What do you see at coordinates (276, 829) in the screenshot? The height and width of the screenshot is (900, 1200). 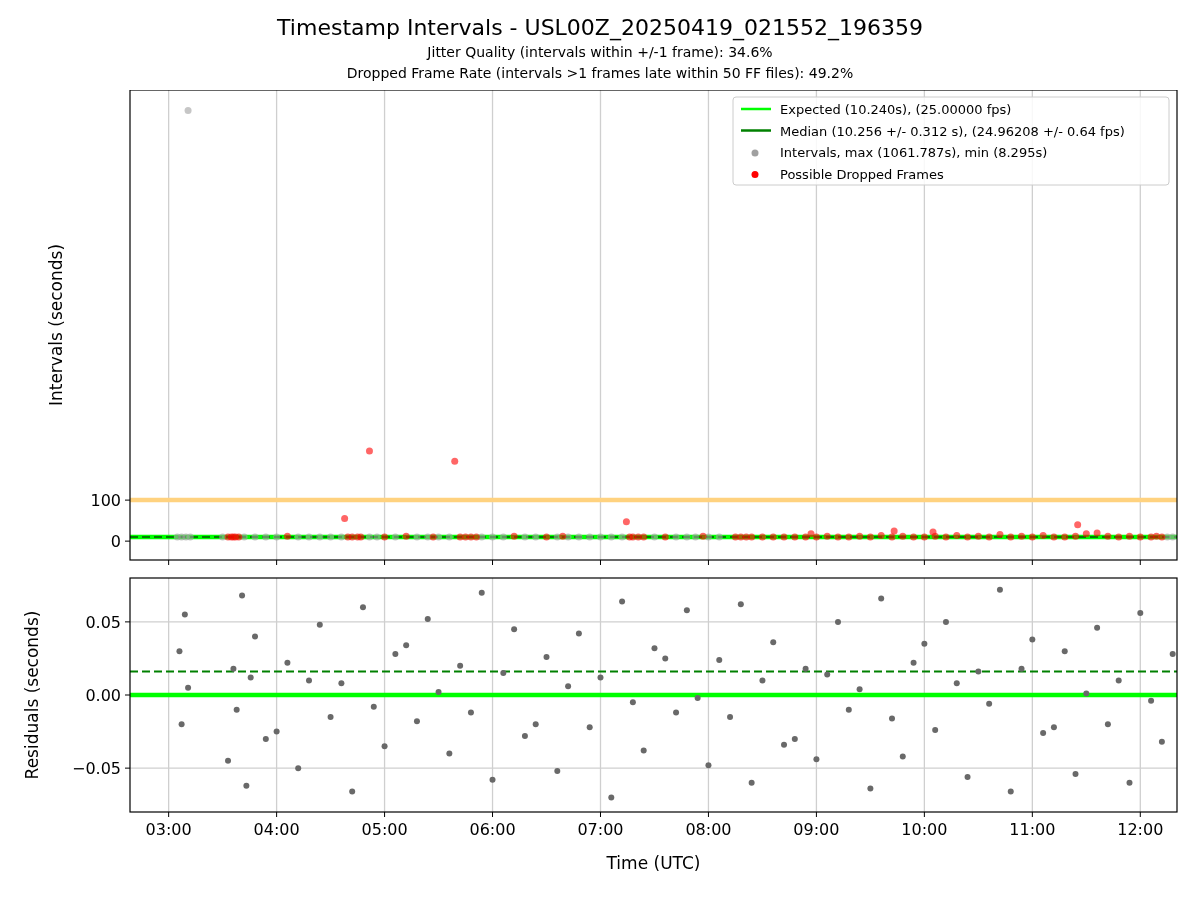 I see `tick-label: 04:00` at bounding box center [276, 829].